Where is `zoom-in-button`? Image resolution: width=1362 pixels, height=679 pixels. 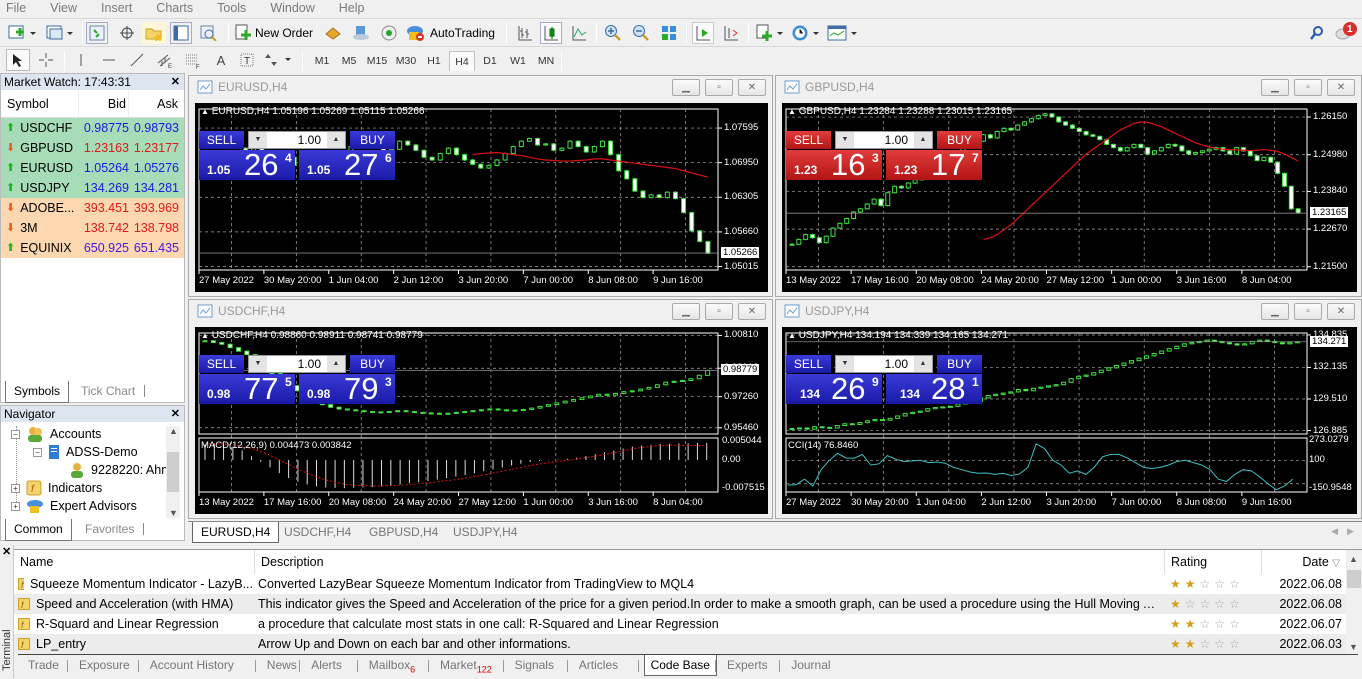 zoom-in-button is located at coordinates (613, 33).